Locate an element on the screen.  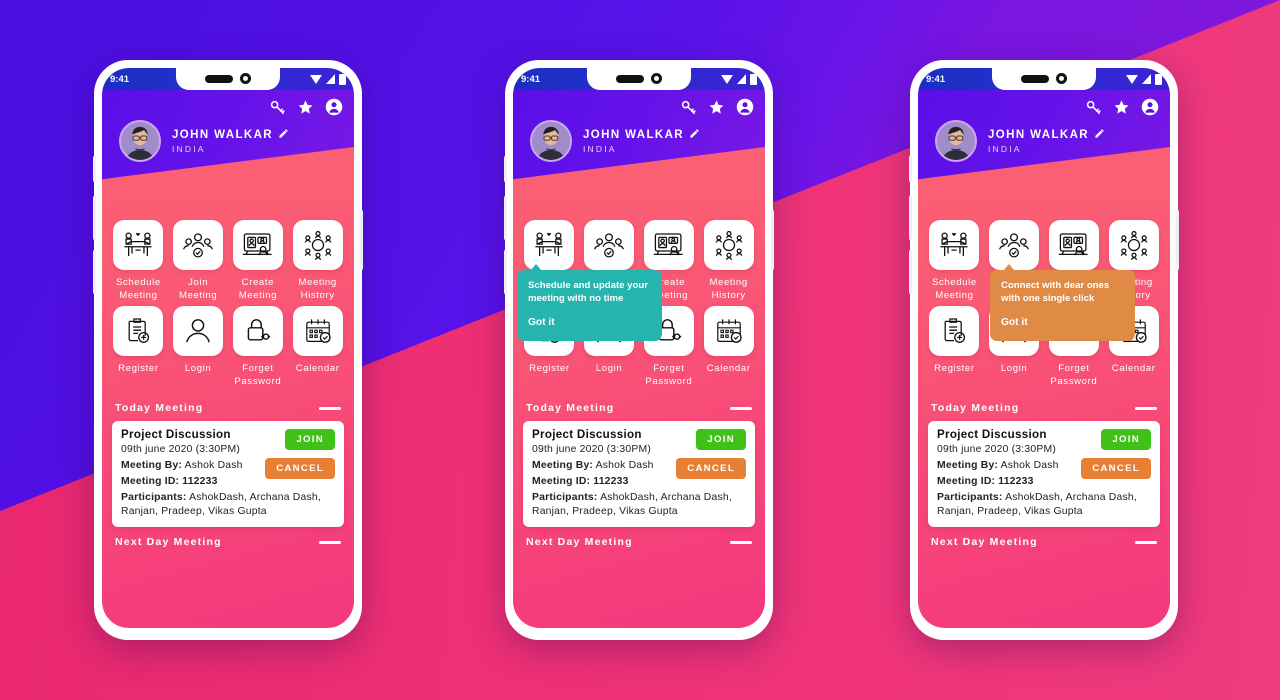
grid-item-label: CreateMeeting is located at coordinates (258, 289).